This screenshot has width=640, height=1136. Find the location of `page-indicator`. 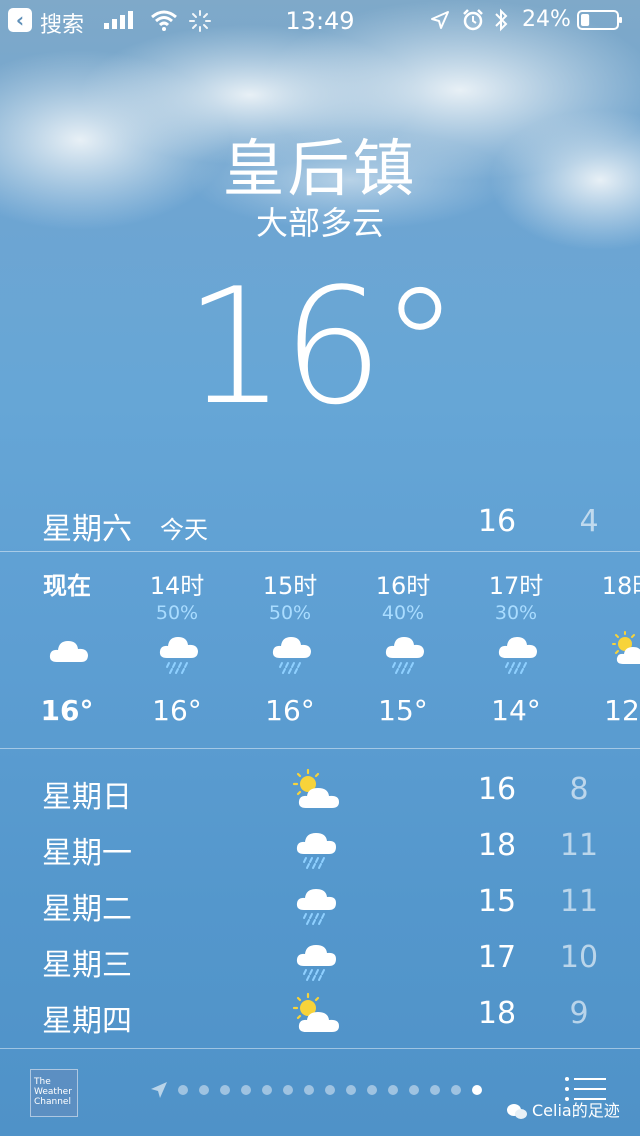

page-indicator is located at coordinates (328, 1090).